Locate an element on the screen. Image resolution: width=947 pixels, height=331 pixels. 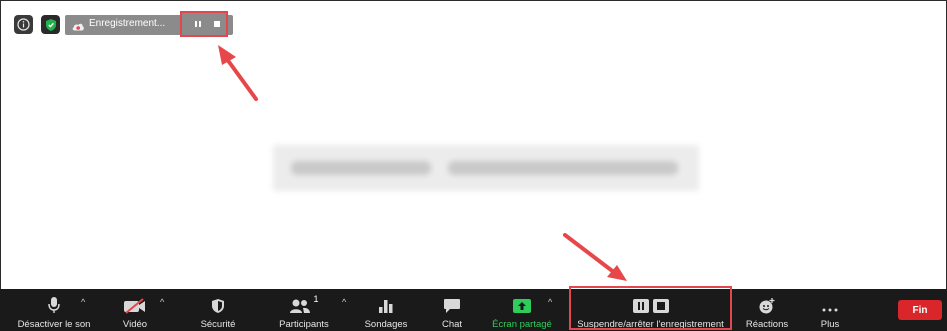
participants-button: 1 Participants is located at coordinates (304, 310).